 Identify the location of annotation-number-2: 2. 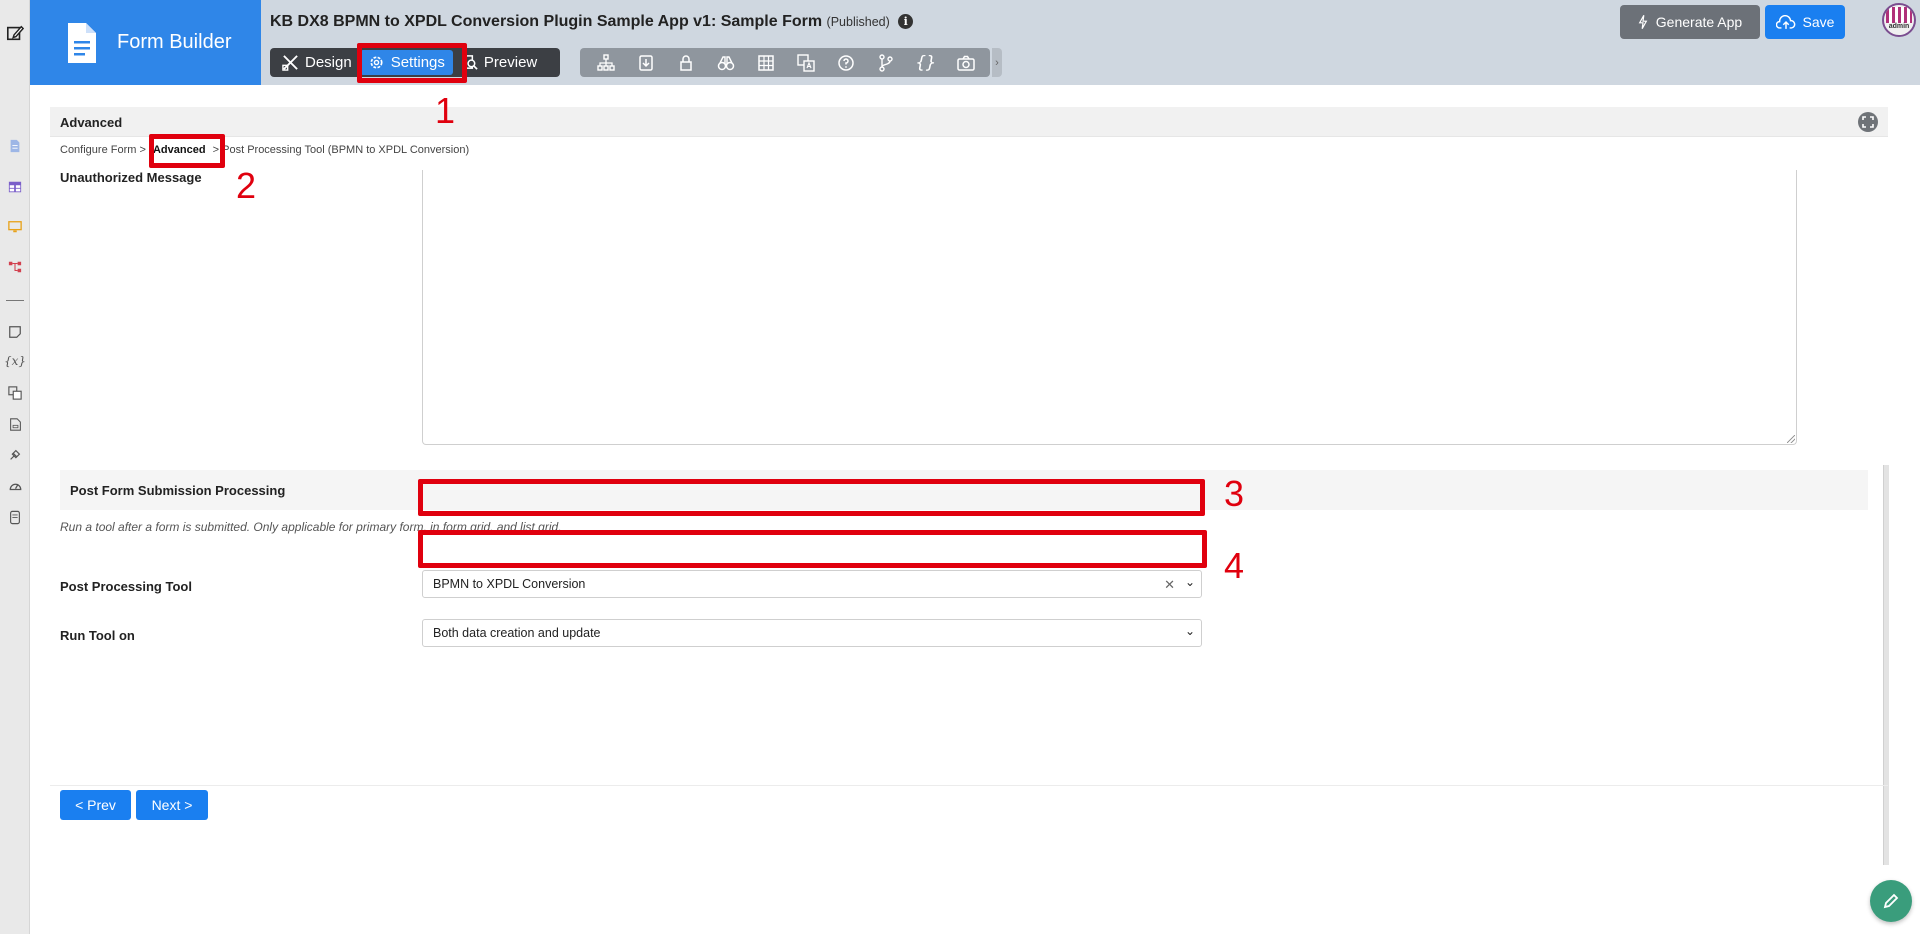
(246, 185).